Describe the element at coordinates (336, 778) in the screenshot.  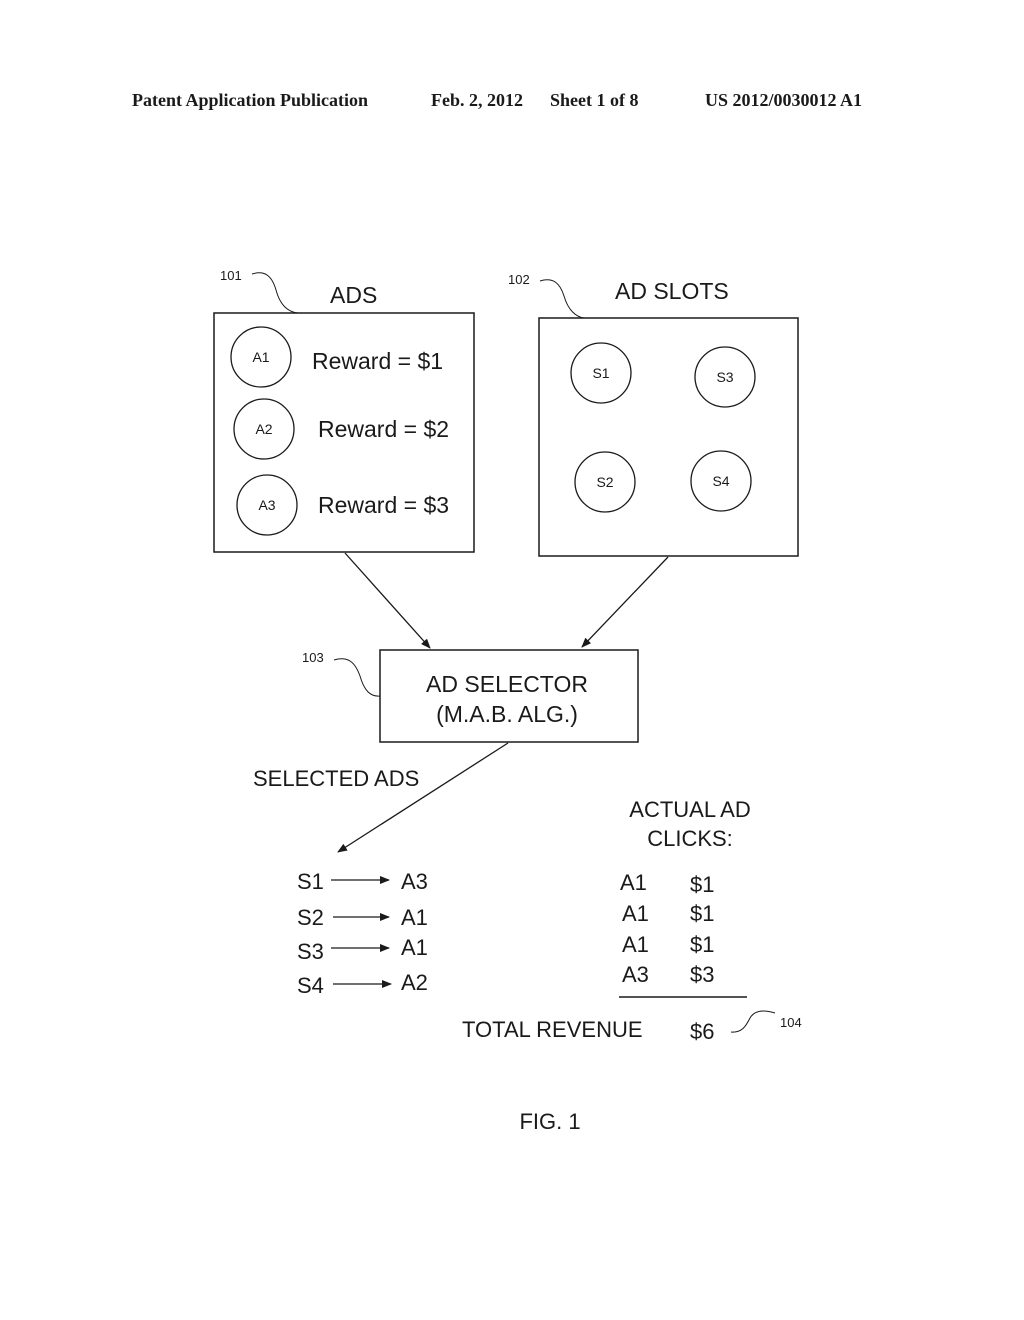
I see `selected-ads-label: SELECTED ADS` at that location.